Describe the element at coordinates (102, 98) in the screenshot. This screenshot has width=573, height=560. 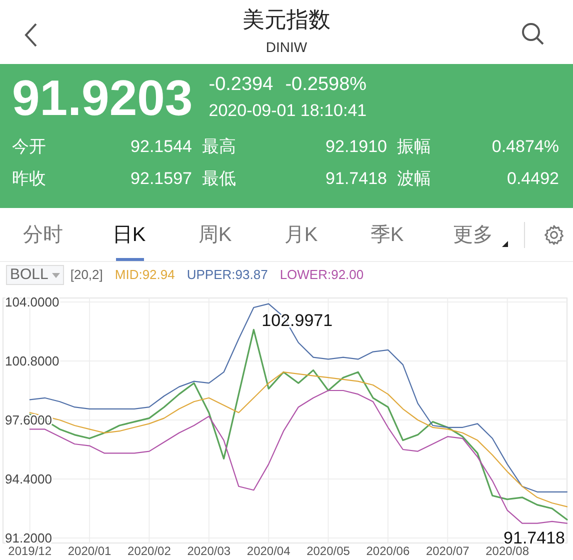
I see `last-price: 91.9203` at that location.